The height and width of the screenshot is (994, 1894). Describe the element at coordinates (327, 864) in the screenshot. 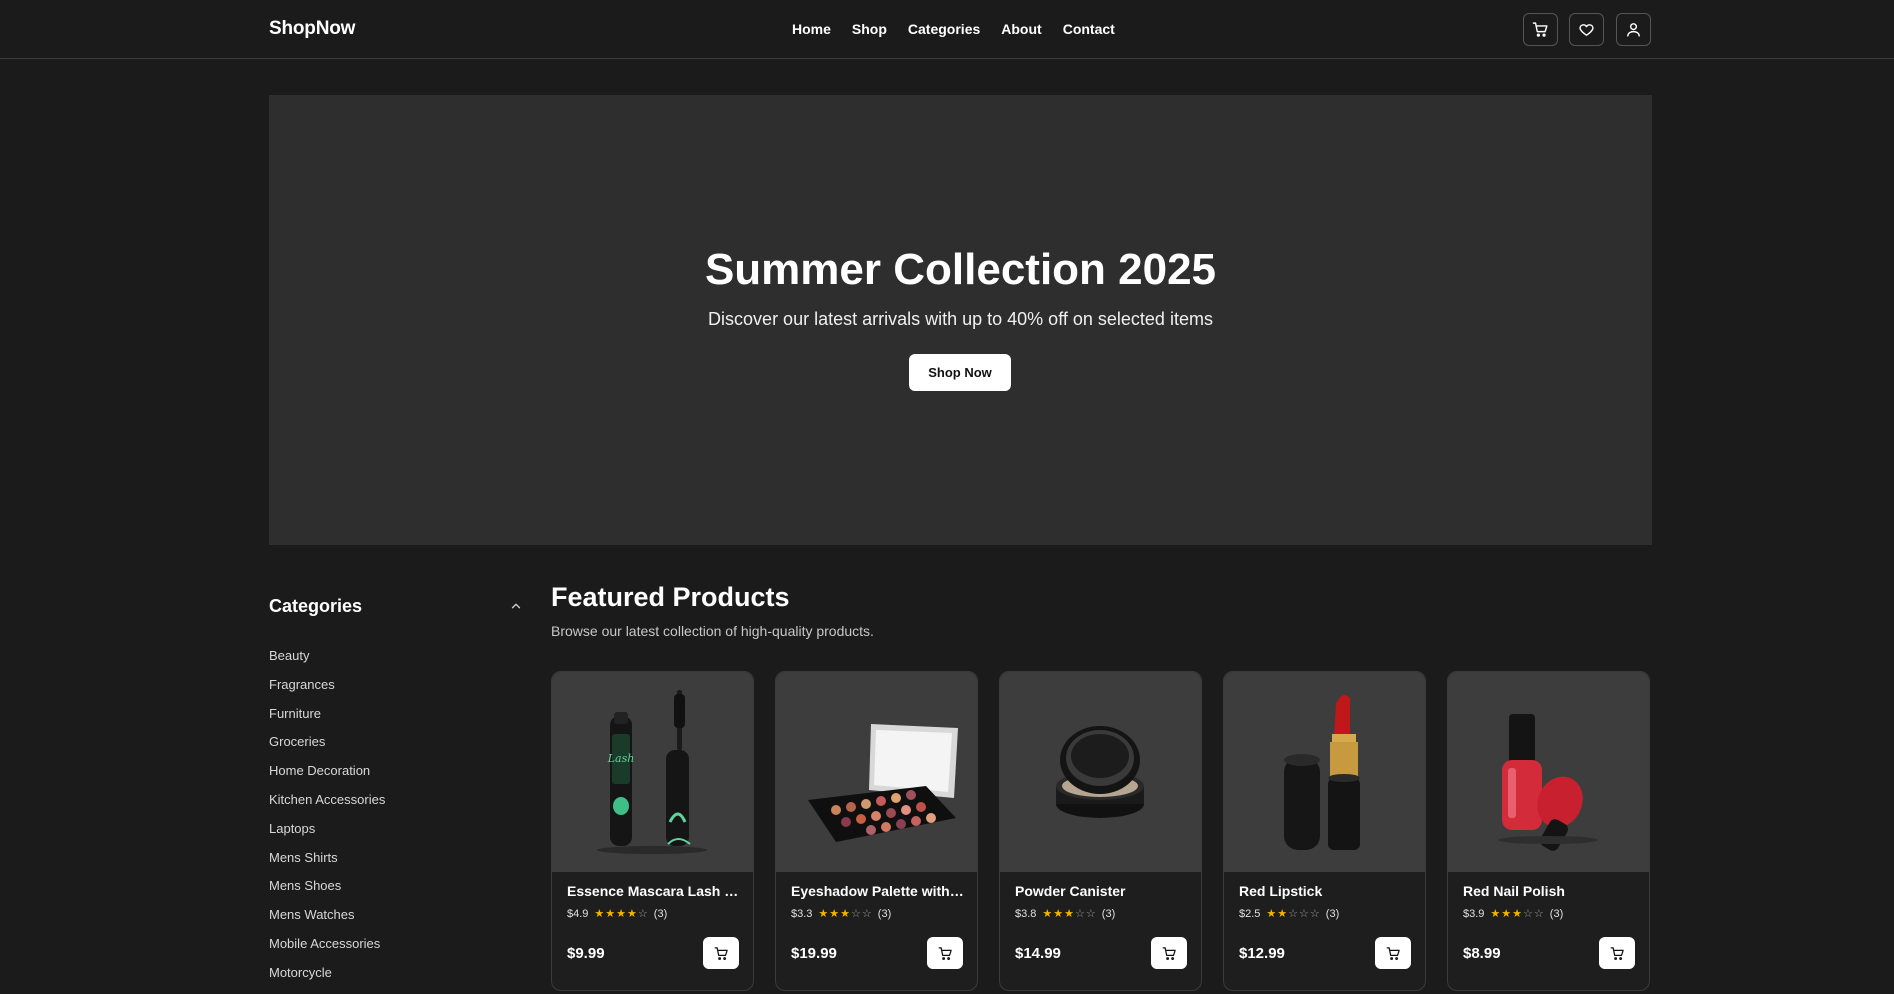

I see `category-item: Mens Shirts` at that location.